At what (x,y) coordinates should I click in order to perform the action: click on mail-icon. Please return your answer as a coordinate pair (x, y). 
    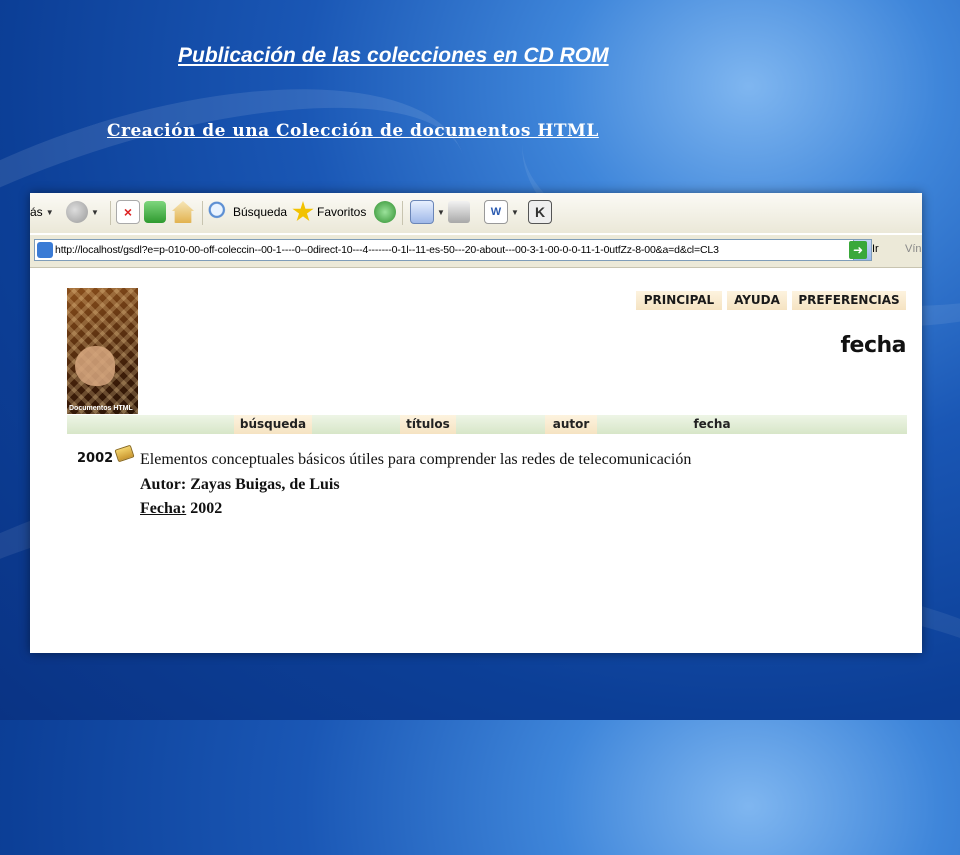
    Looking at the image, I should click on (422, 212).